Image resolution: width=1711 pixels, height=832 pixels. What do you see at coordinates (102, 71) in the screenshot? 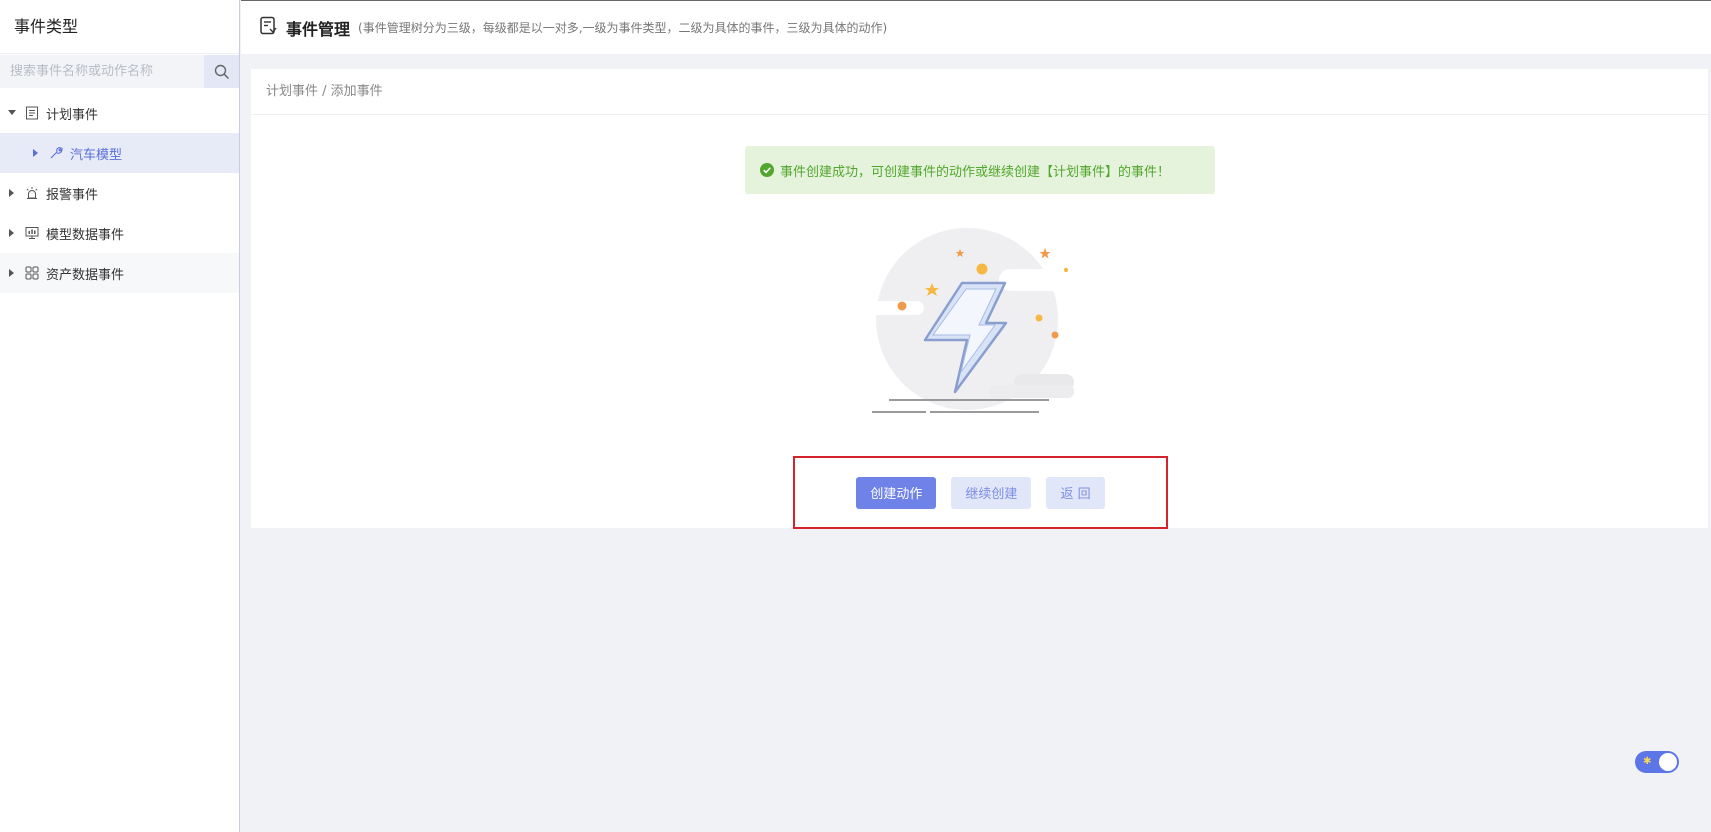
I see `search-input` at bounding box center [102, 71].